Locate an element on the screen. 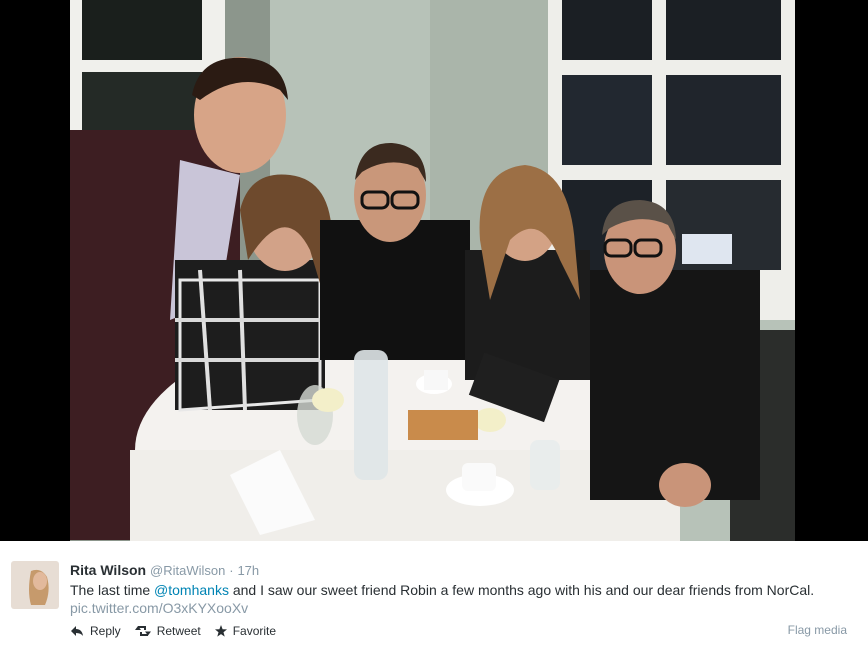  retweet-button: Retweet is located at coordinates (167, 631).